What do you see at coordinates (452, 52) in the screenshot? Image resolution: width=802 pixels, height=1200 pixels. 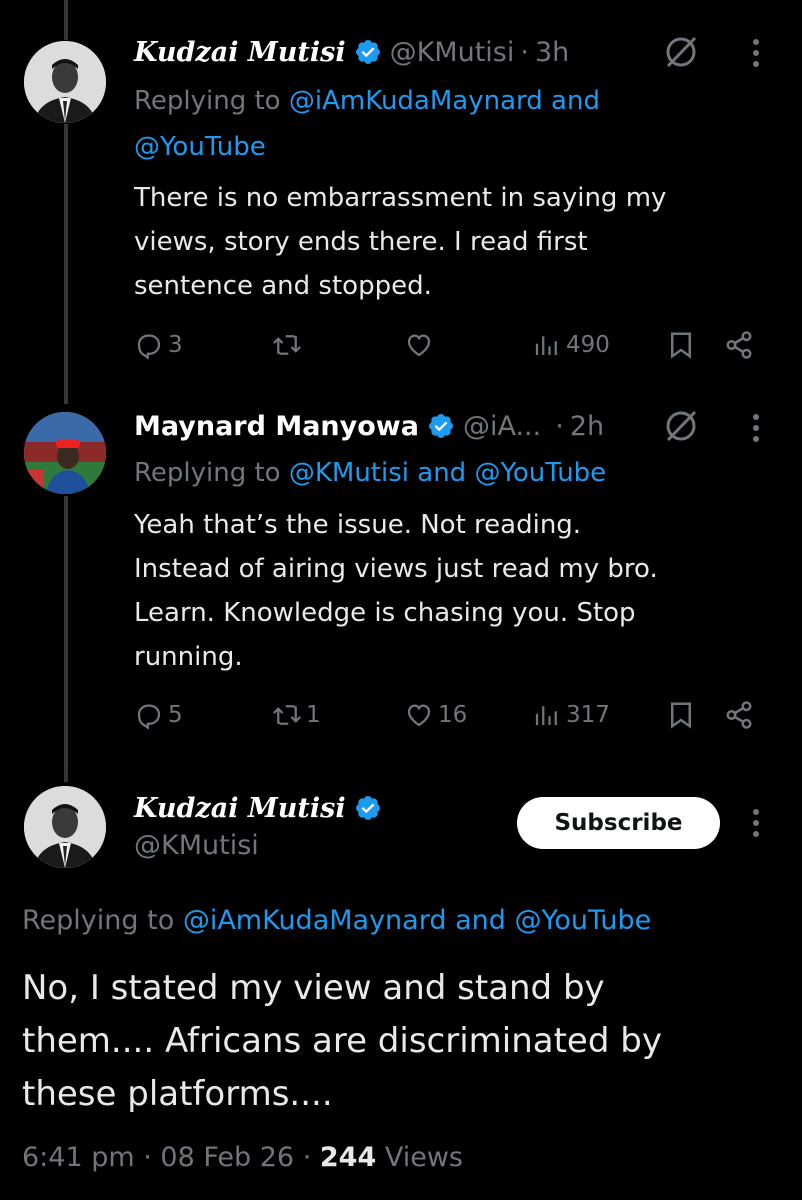 I see `tweet1-handle: @KMutisi` at bounding box center [452, 52].